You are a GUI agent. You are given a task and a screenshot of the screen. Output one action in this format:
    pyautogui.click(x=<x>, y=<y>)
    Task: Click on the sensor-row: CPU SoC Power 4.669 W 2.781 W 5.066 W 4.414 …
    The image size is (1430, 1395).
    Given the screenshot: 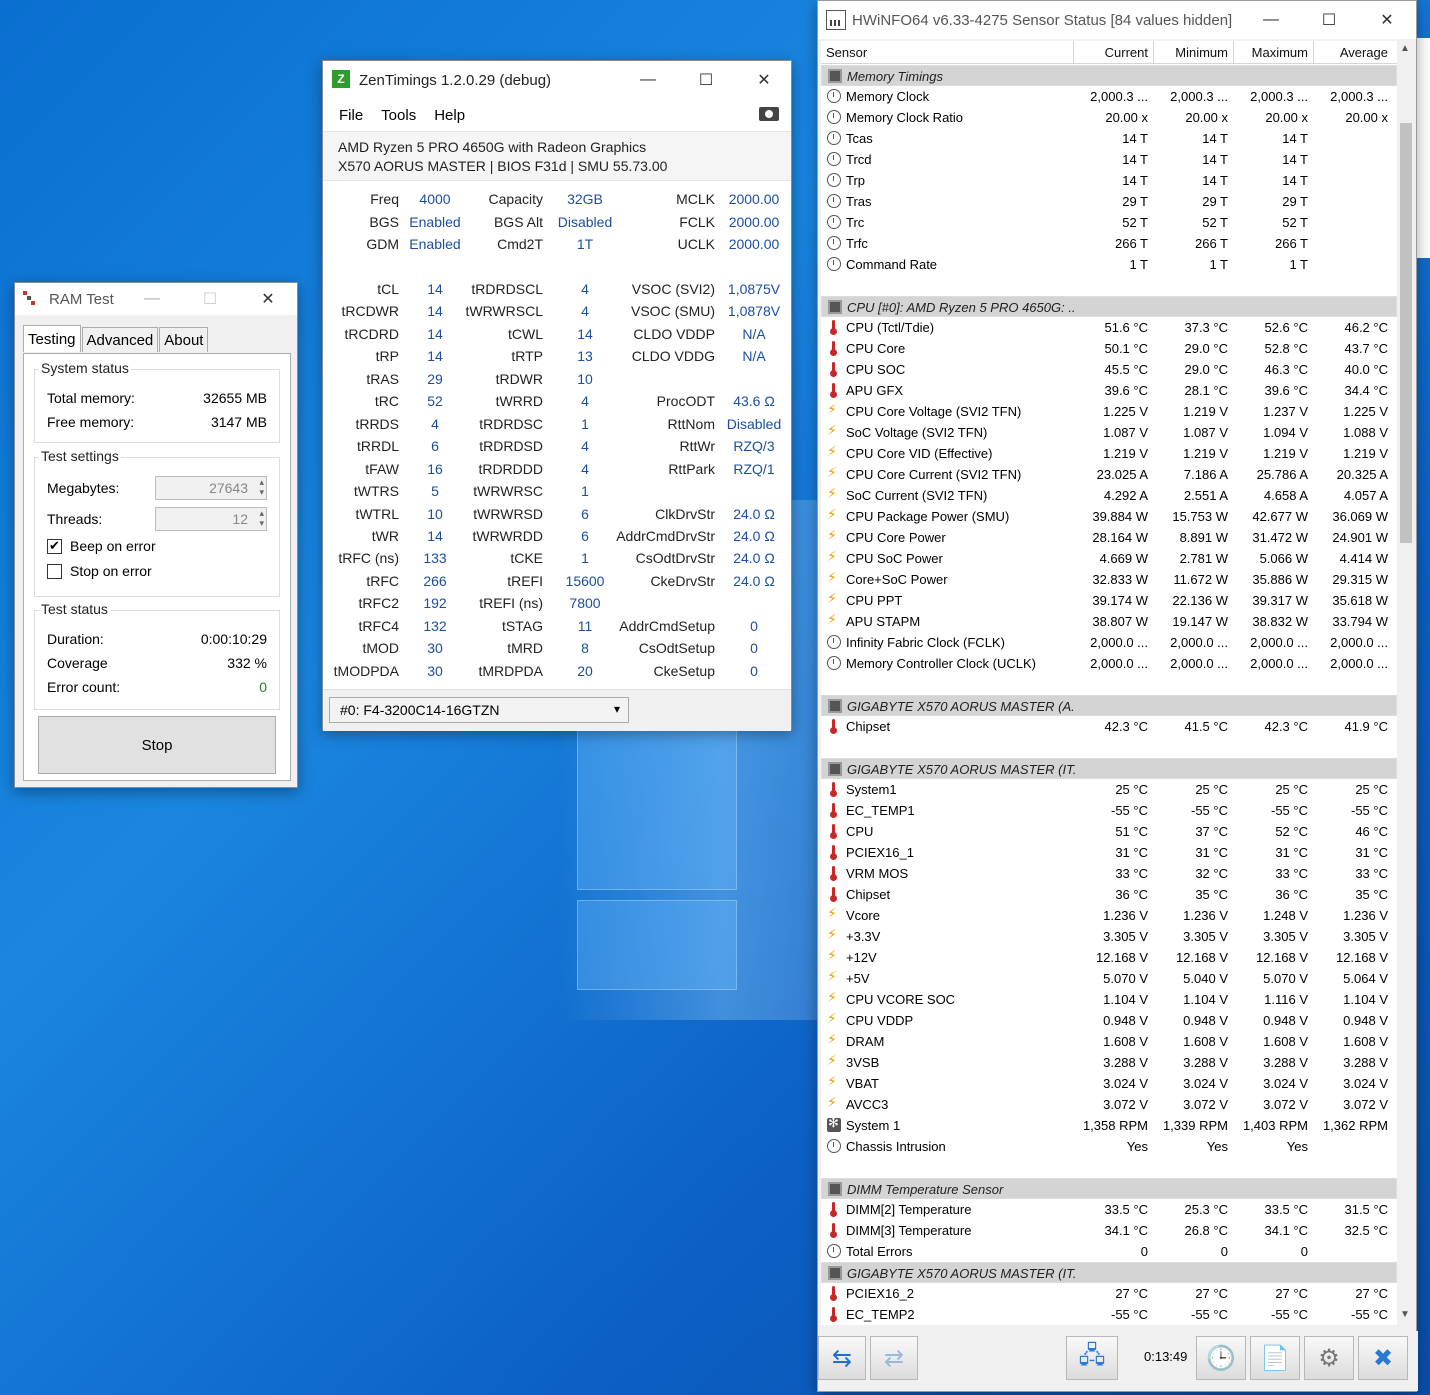 What is the action you would take?
    pyautogui.click(x=1109, y=558)
    